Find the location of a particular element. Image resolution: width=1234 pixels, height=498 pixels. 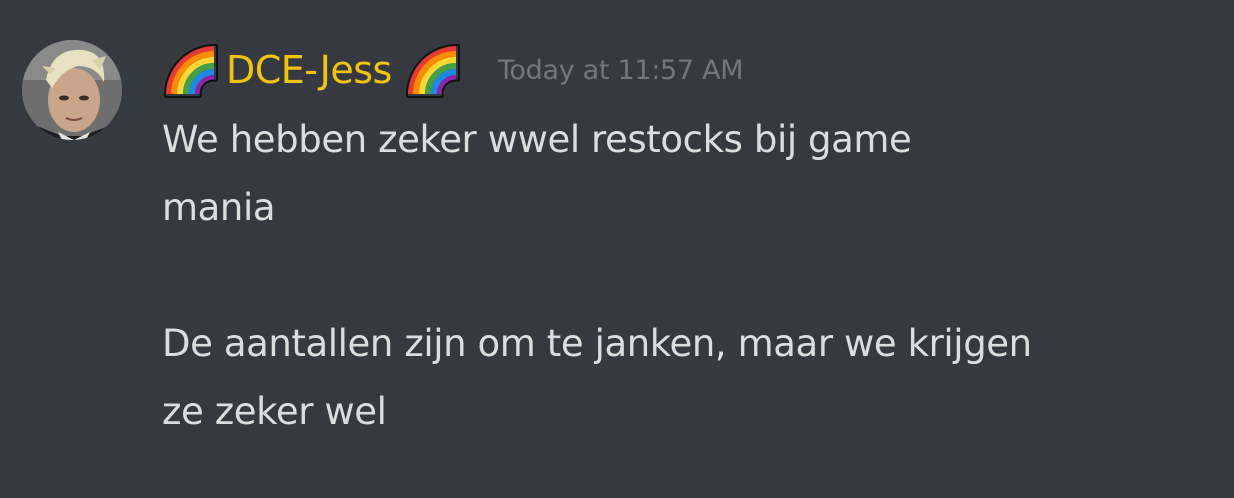

message-header: DCE-Jess Today at 11:57 AM is located at coordinates (453, 70).